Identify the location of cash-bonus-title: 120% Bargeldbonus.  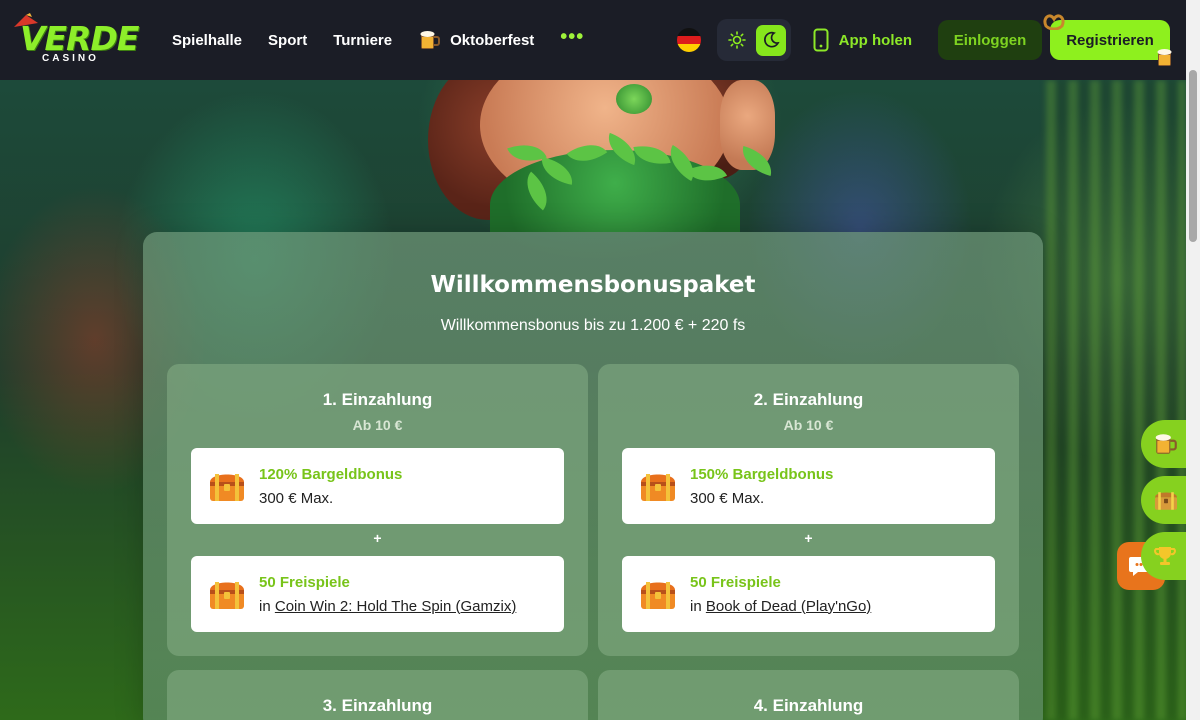
(331, 474).